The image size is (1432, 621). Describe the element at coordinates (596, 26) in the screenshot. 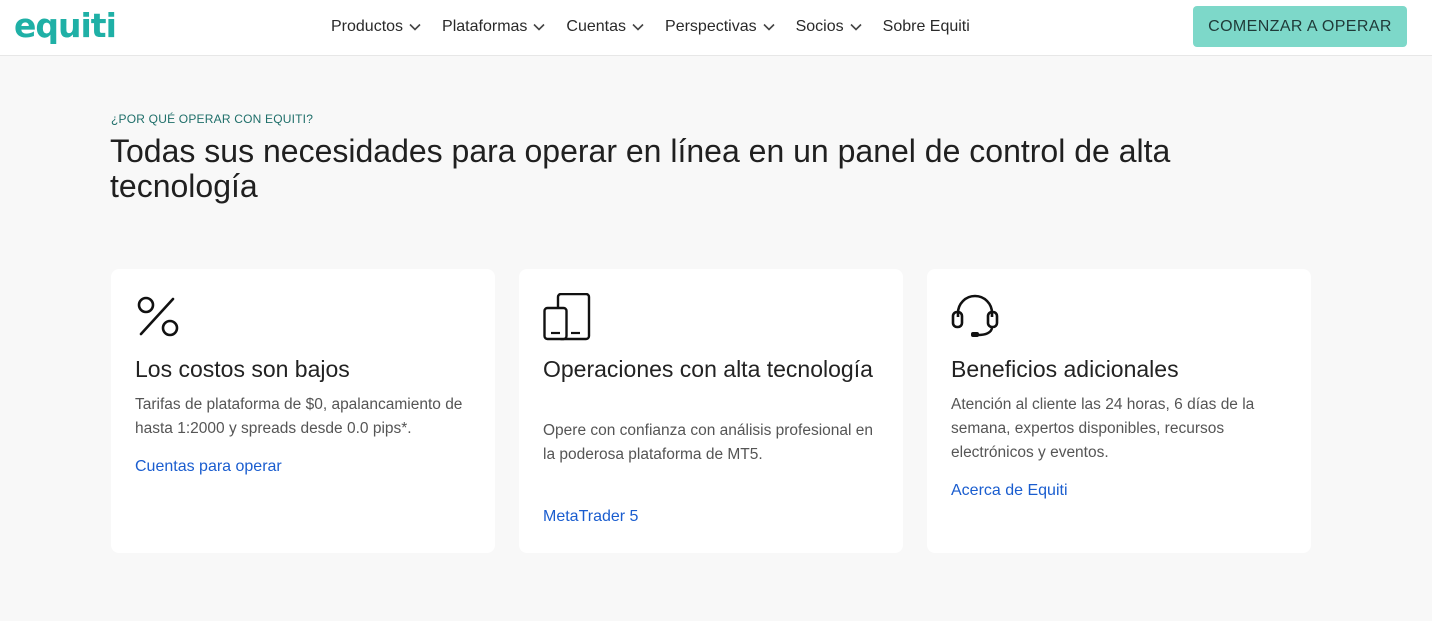

I see `nav-label: Cuentas` at that location.